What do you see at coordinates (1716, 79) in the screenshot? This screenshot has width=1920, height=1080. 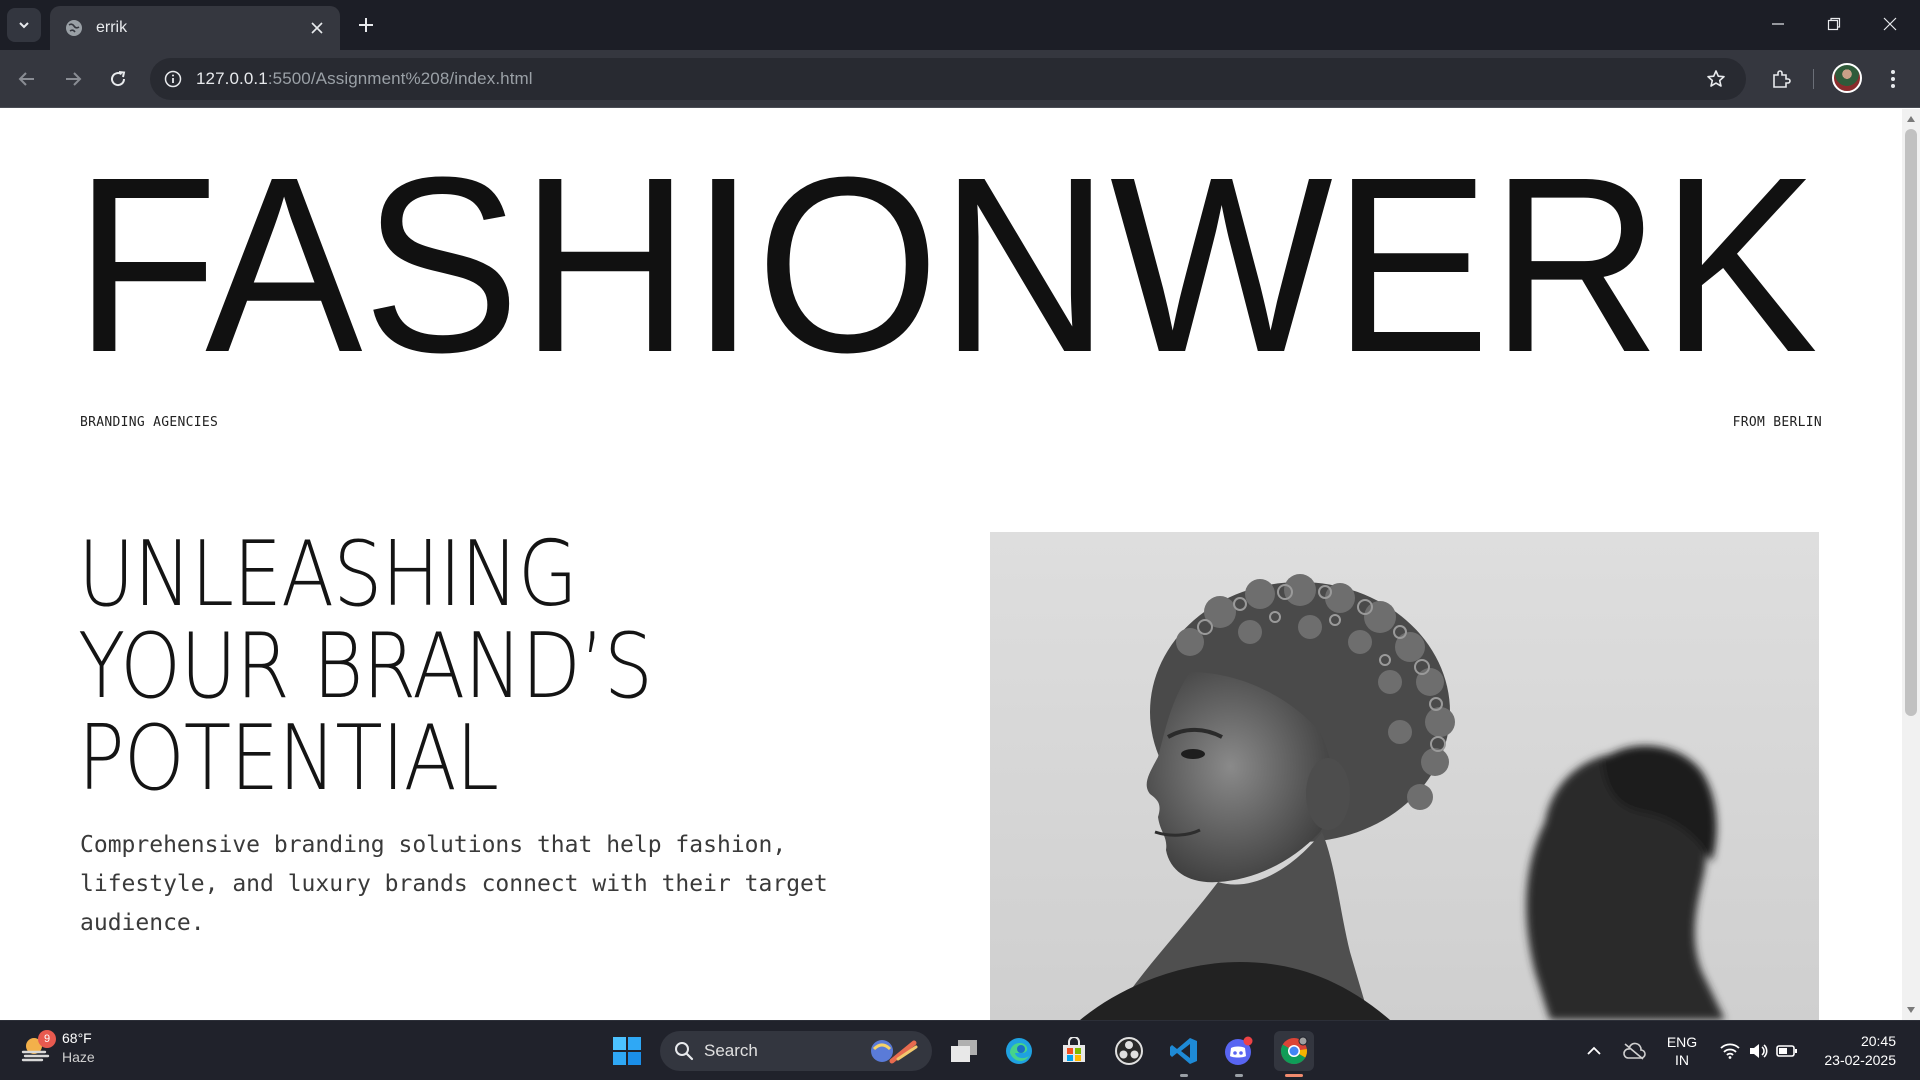 I see `bookmark-star-icon` at bounding box center [1716, 79].